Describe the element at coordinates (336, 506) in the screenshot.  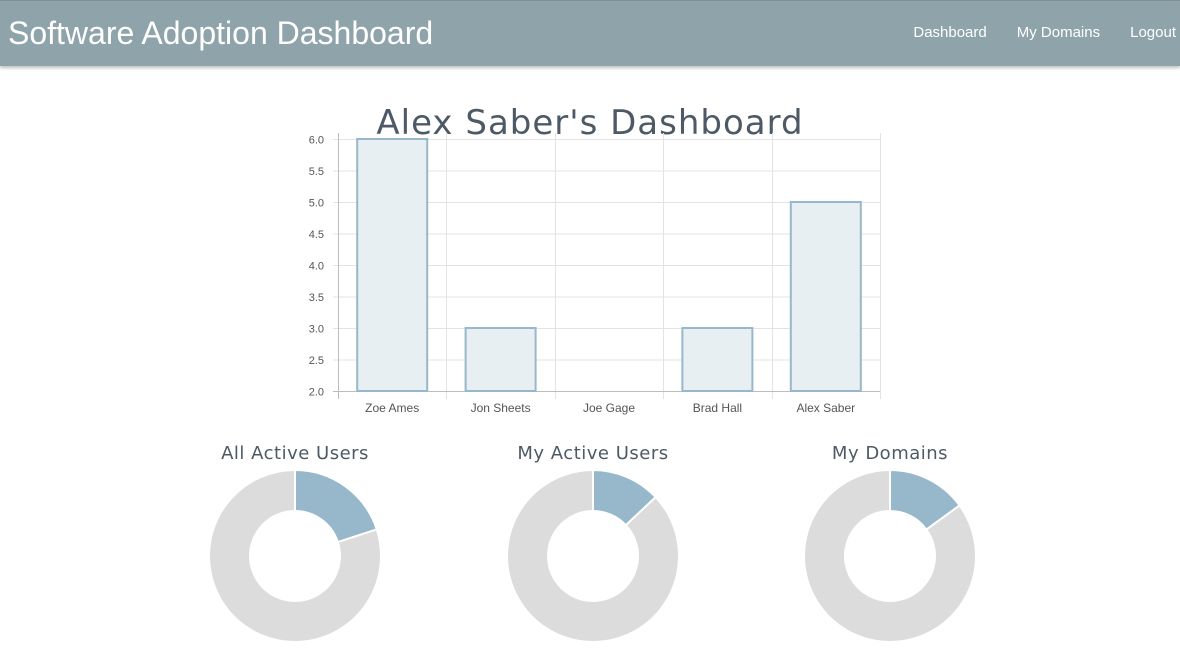
I see `donut-slice` at that location.